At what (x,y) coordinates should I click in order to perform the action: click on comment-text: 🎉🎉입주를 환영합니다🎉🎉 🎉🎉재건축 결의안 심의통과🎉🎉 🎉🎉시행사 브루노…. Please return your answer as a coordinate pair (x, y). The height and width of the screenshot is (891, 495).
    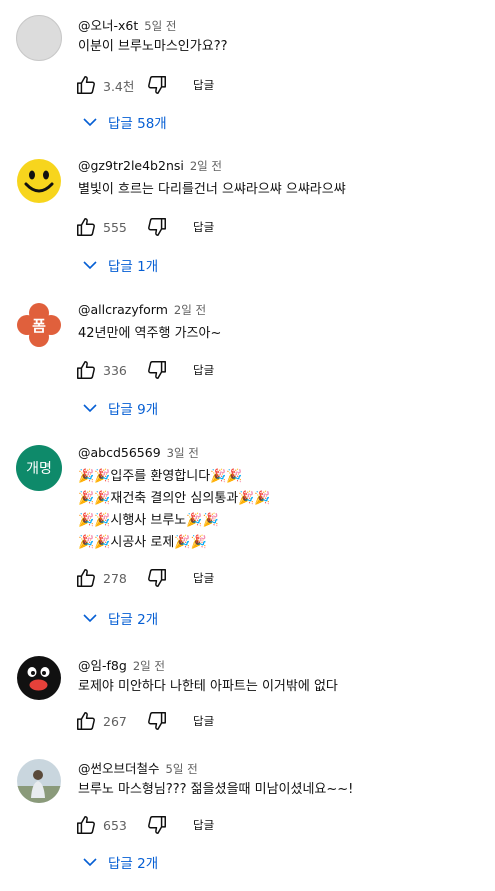
    Looking at the image, I should click on (174, 510).